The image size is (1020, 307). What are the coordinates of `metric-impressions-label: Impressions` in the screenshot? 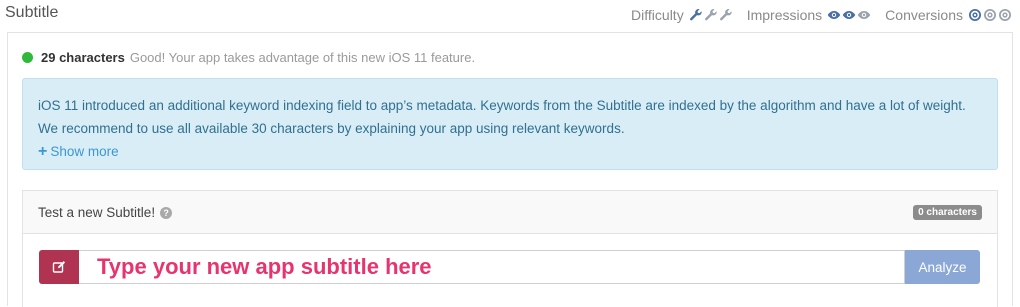 It's located at (784, 15).